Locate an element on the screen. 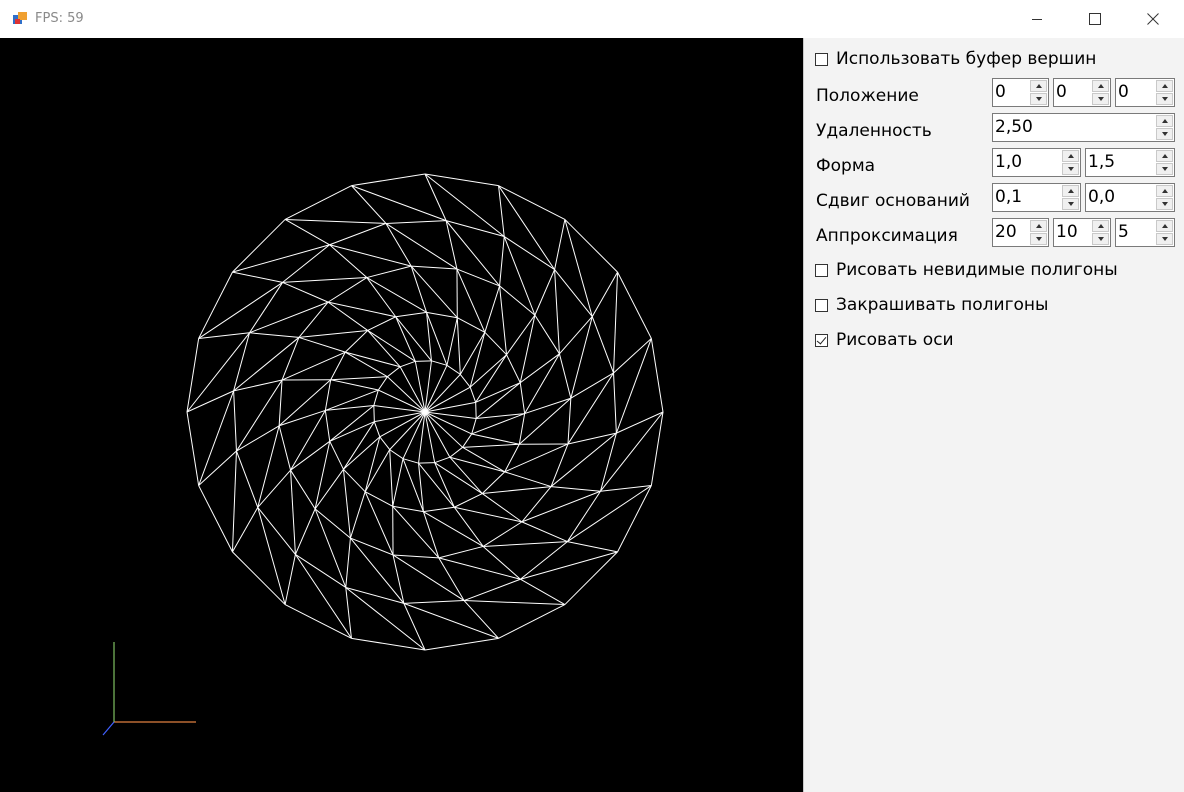 The image size is (1184, 792). draw-axes-checkbox: Рисовать оси is located at coordinates (884, 340).